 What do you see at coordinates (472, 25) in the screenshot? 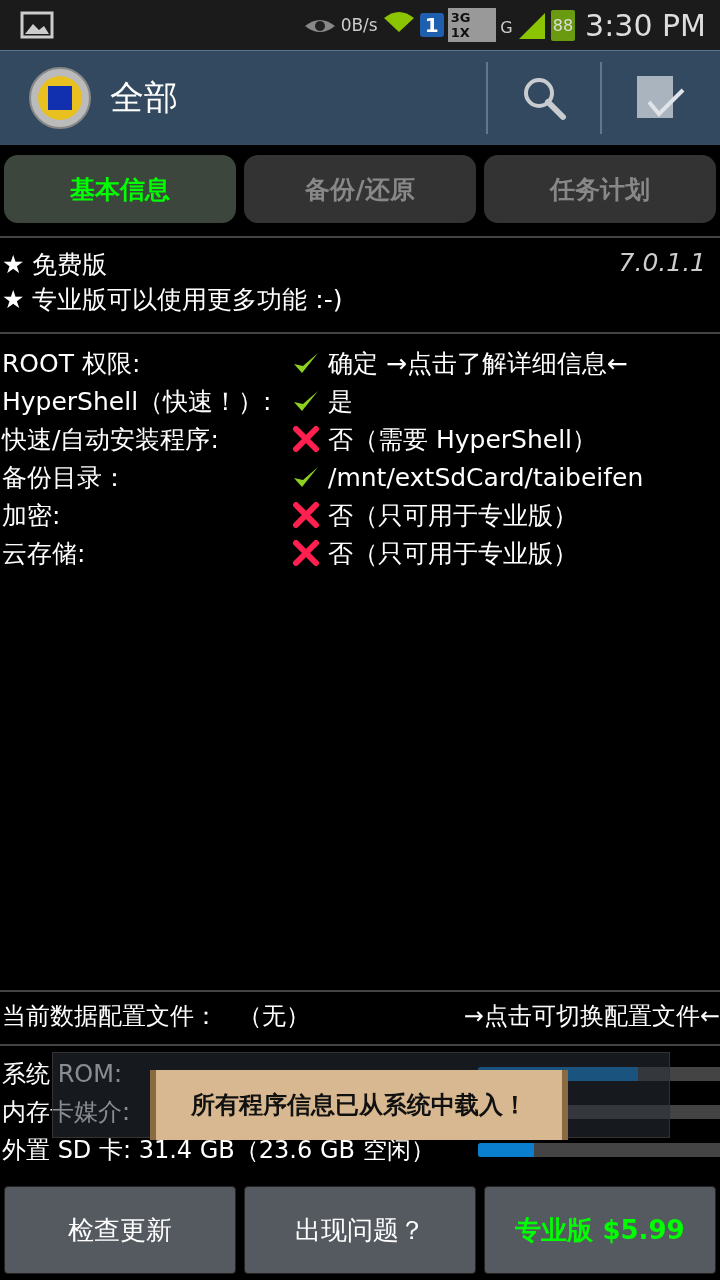
I see `network-type-badge: 3G 1X` at bounding box center [472, 25].